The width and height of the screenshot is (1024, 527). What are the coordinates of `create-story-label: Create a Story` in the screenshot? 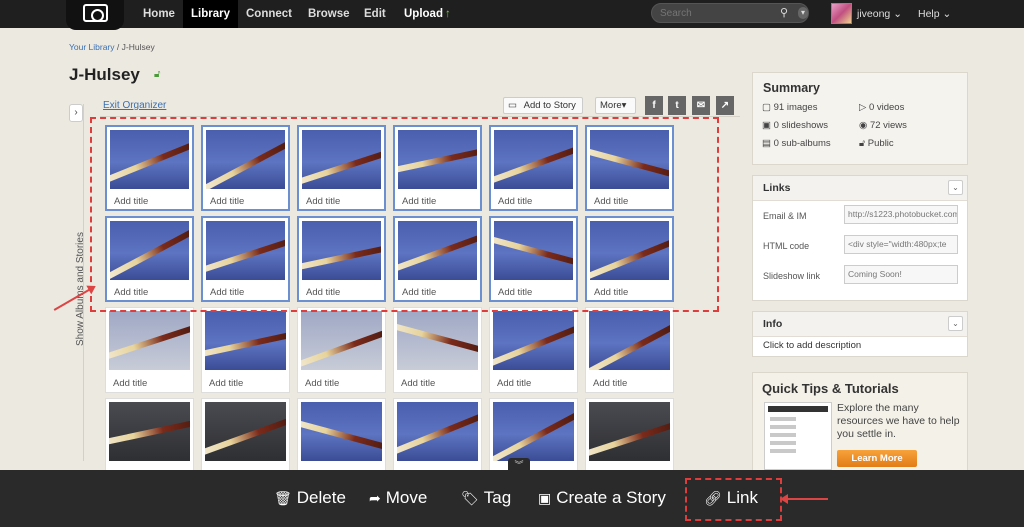 It's located at (611, 497).